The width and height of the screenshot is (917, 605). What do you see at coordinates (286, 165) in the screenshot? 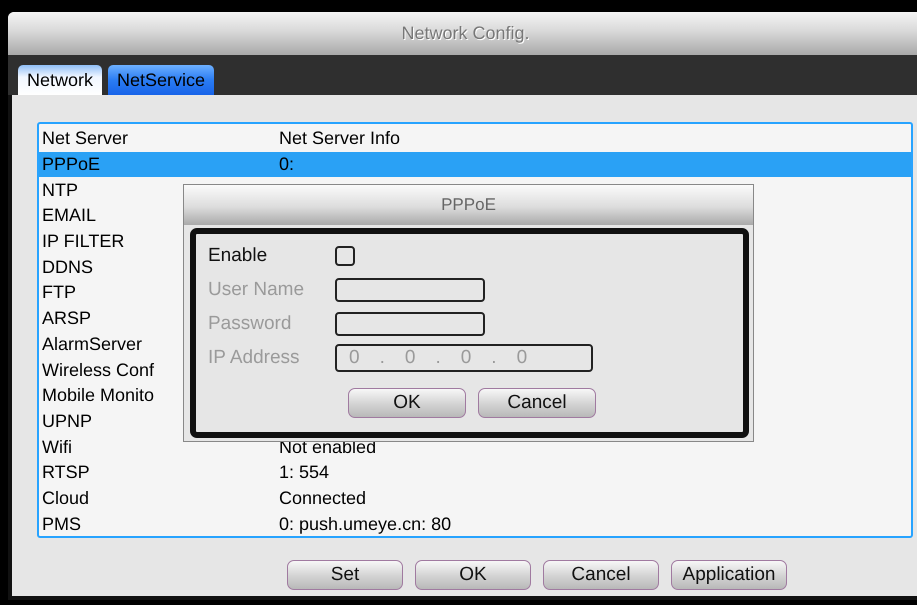
I see `server-info: 0:` at bounding box center [286, 165].